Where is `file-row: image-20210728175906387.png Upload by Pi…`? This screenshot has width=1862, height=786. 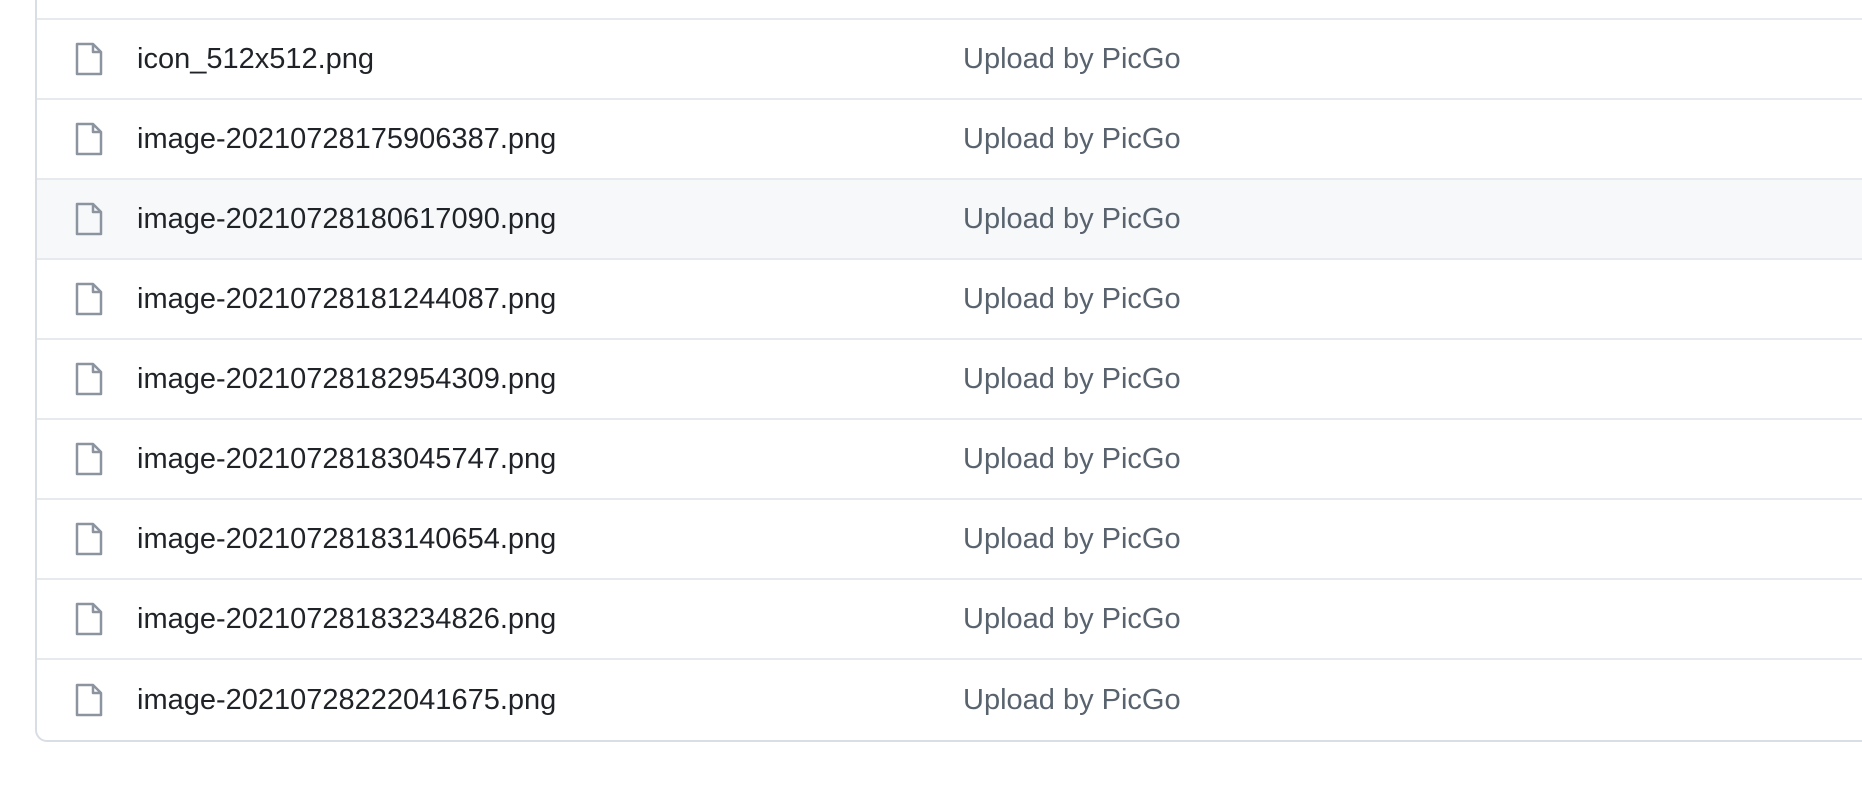
file-row: image-20210728175906387.png Upload by Pi… is located at coordinates (949, 140).